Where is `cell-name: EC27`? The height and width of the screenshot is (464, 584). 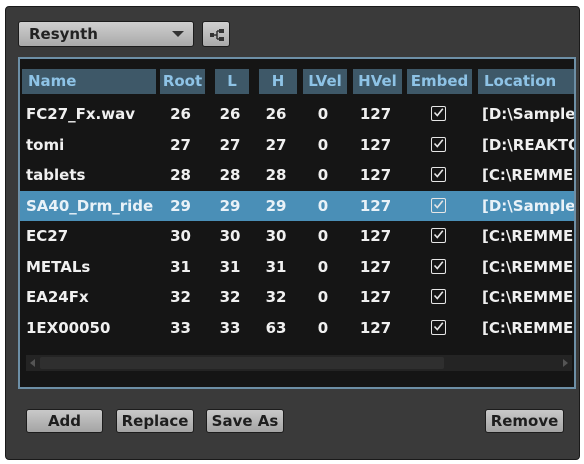
cell-name: EC27 is located at coordinates (47, 236).